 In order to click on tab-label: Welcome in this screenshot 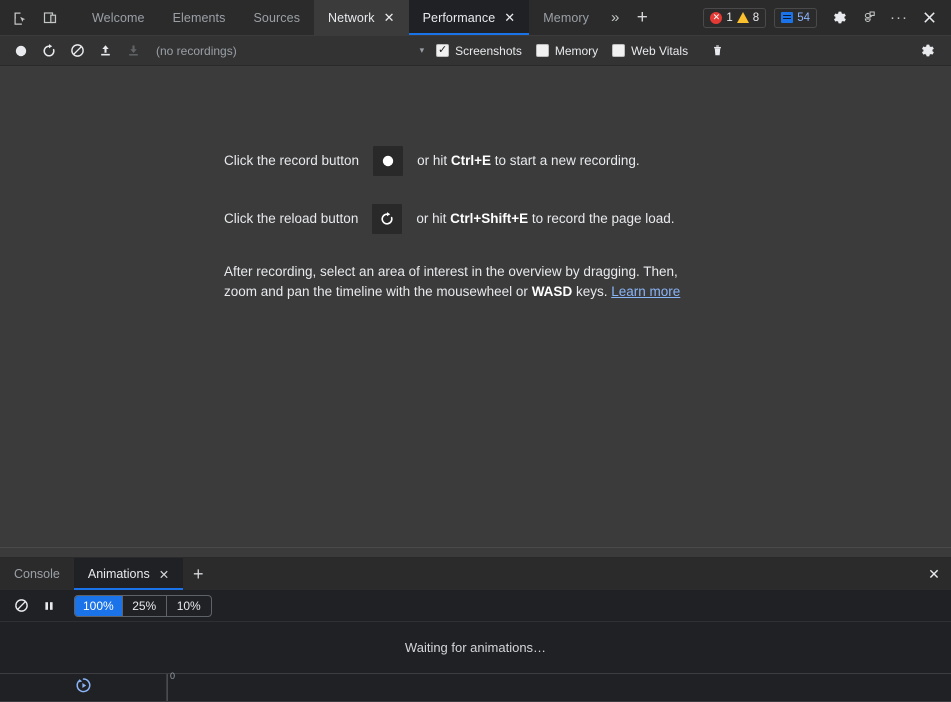, I will do `click(118, 17)`.